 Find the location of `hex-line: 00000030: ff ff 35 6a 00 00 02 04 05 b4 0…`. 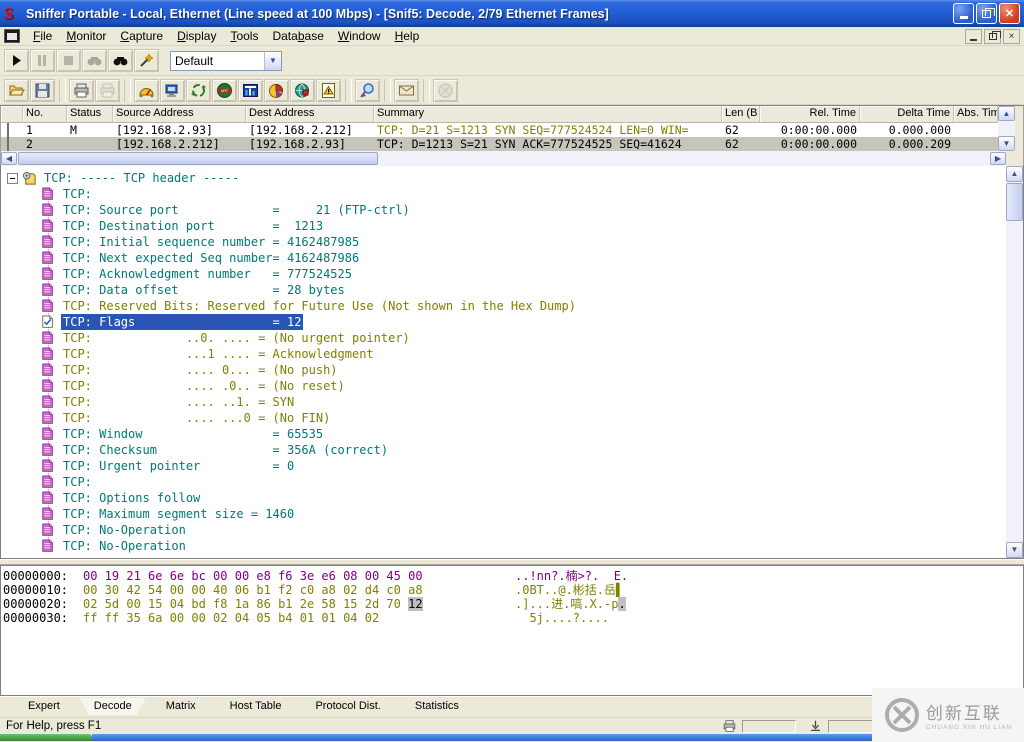

hex-line: 00000030: ff ff 35 6a 00 00 02 04 05 b4 0… is located at coordinates (512, 618).